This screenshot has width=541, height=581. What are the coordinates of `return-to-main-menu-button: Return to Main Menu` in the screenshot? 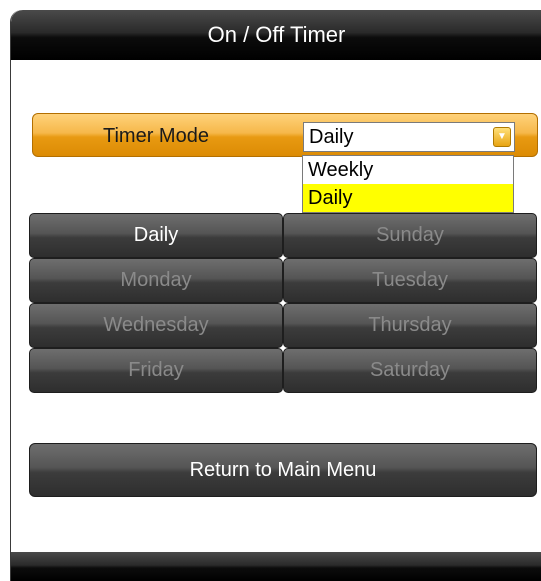 It's located at (283, 470).